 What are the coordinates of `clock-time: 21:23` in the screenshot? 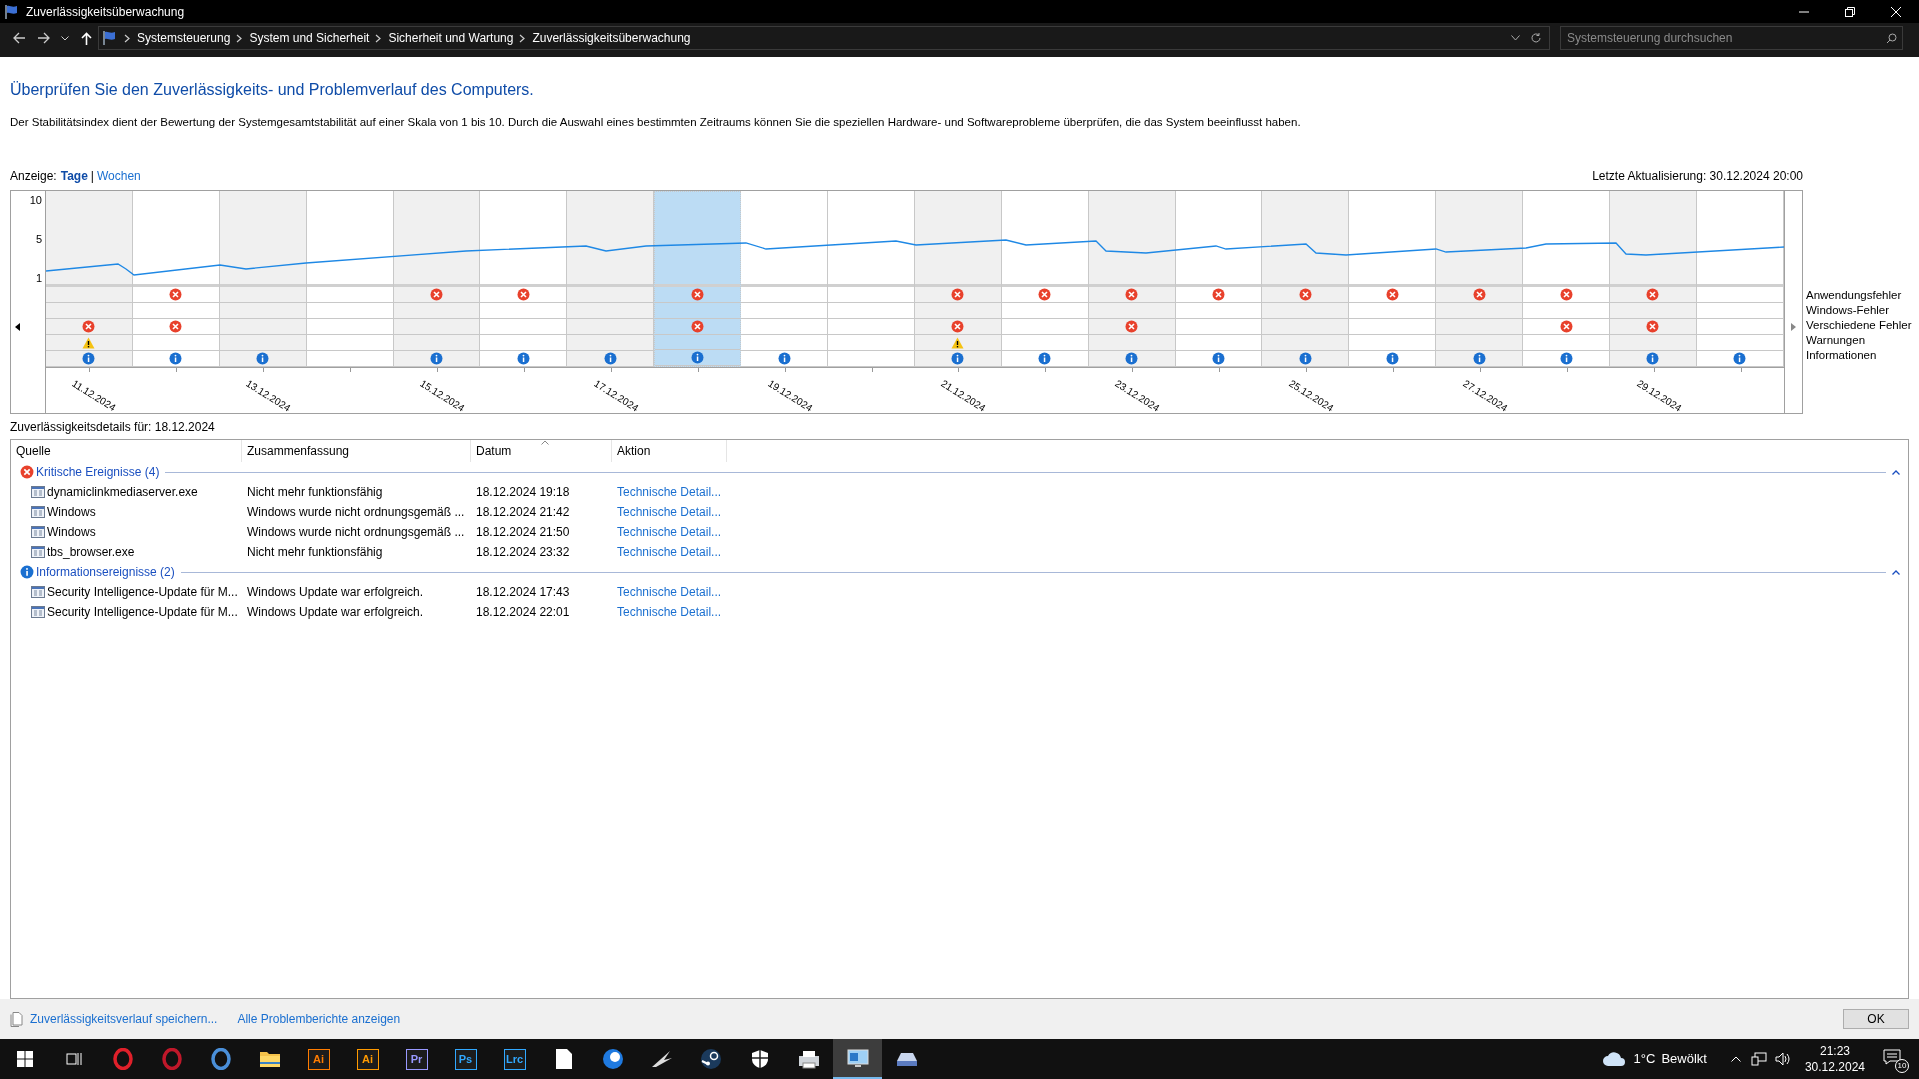 It's located at (1834, 1051).